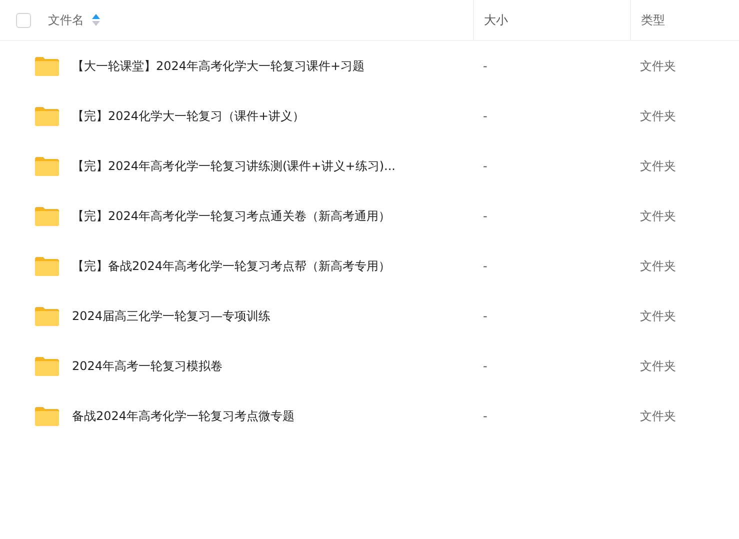 The image size is (739, 539). I want to click on file-name: 2024年高考一轮复习模拟卷, so click(147, 366).